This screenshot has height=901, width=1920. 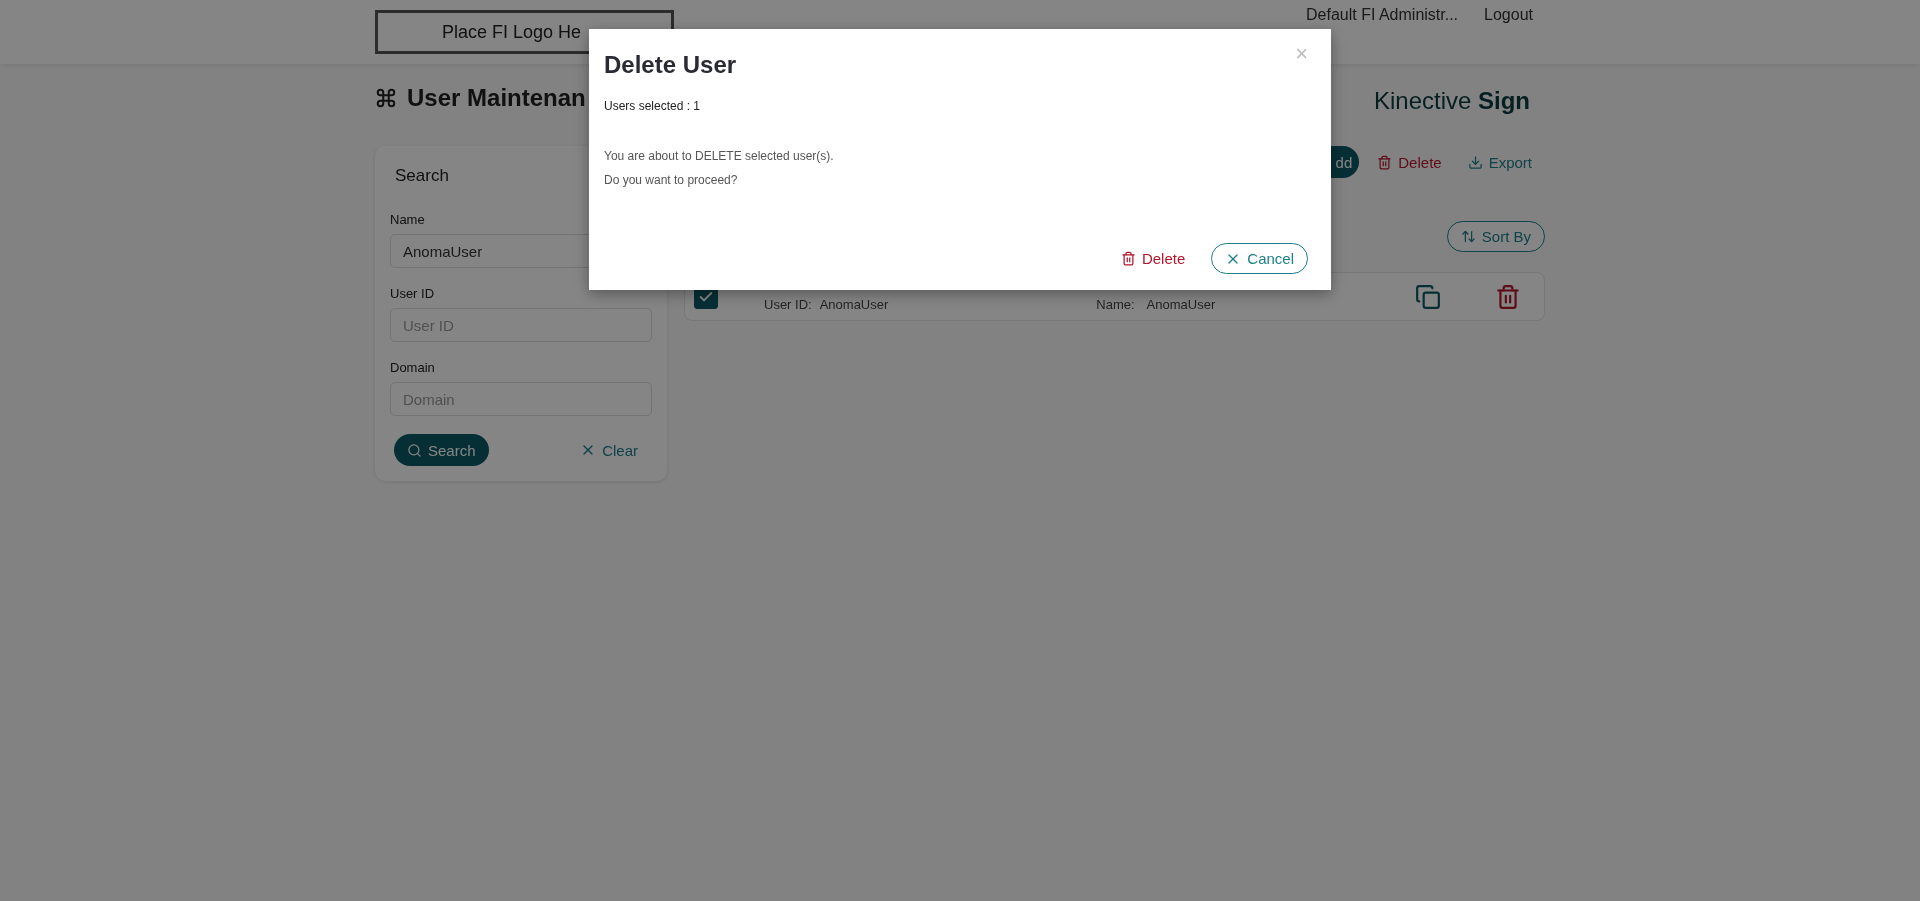 I want to click on logo-text: Place FI Logo He, so click(x=512, y=32).